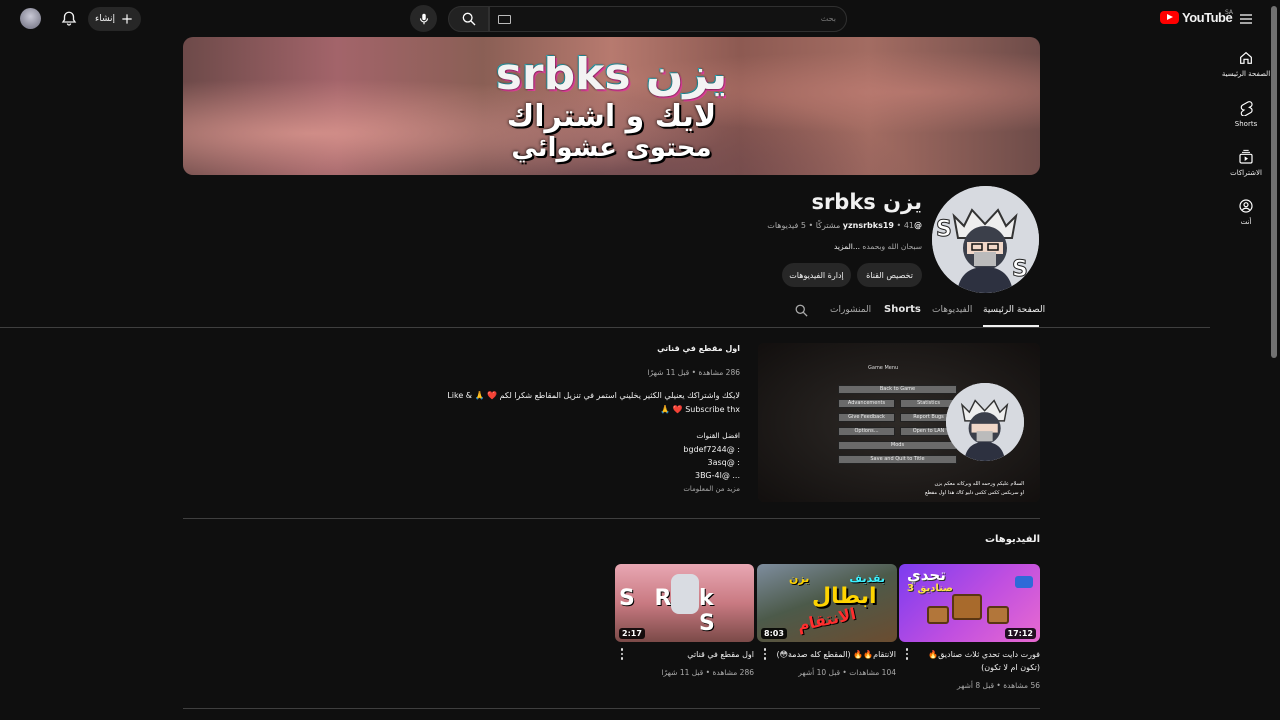  I want to click on video-thumbnail-3: S R k S 2:17, so click(684, 603).